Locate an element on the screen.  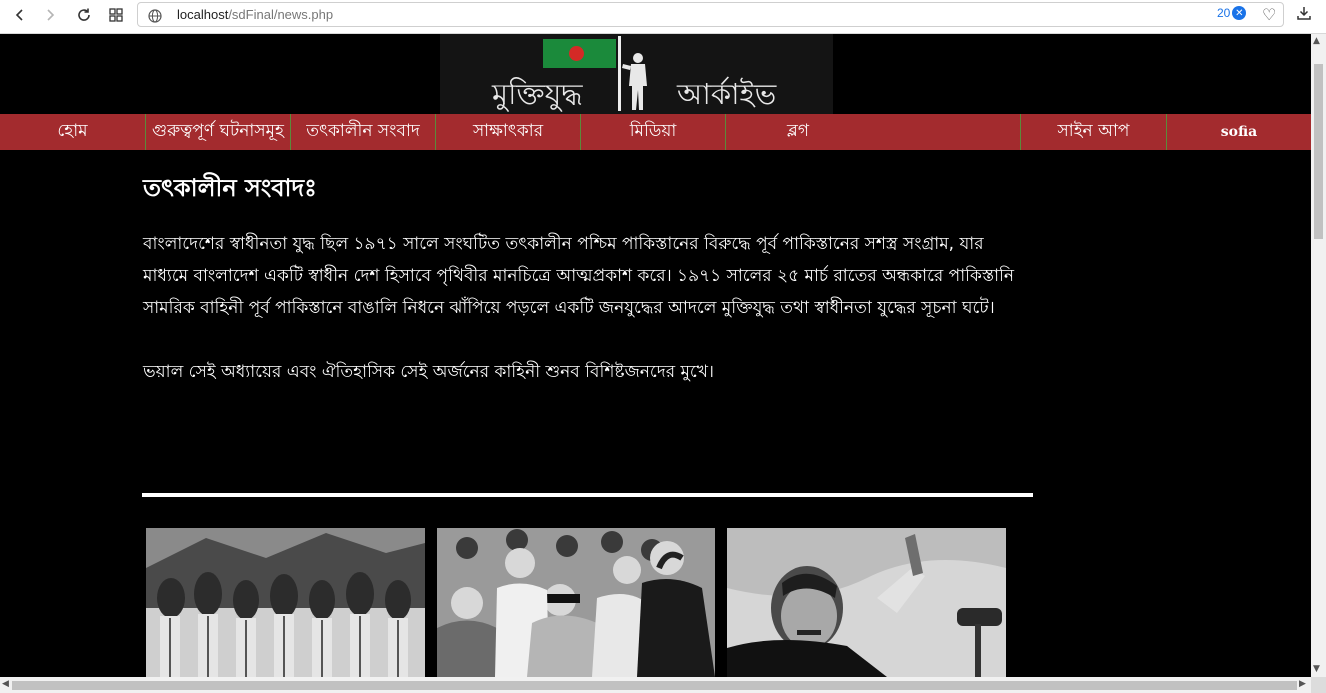
photo-leaders-group is located at coordinates (576, 602).